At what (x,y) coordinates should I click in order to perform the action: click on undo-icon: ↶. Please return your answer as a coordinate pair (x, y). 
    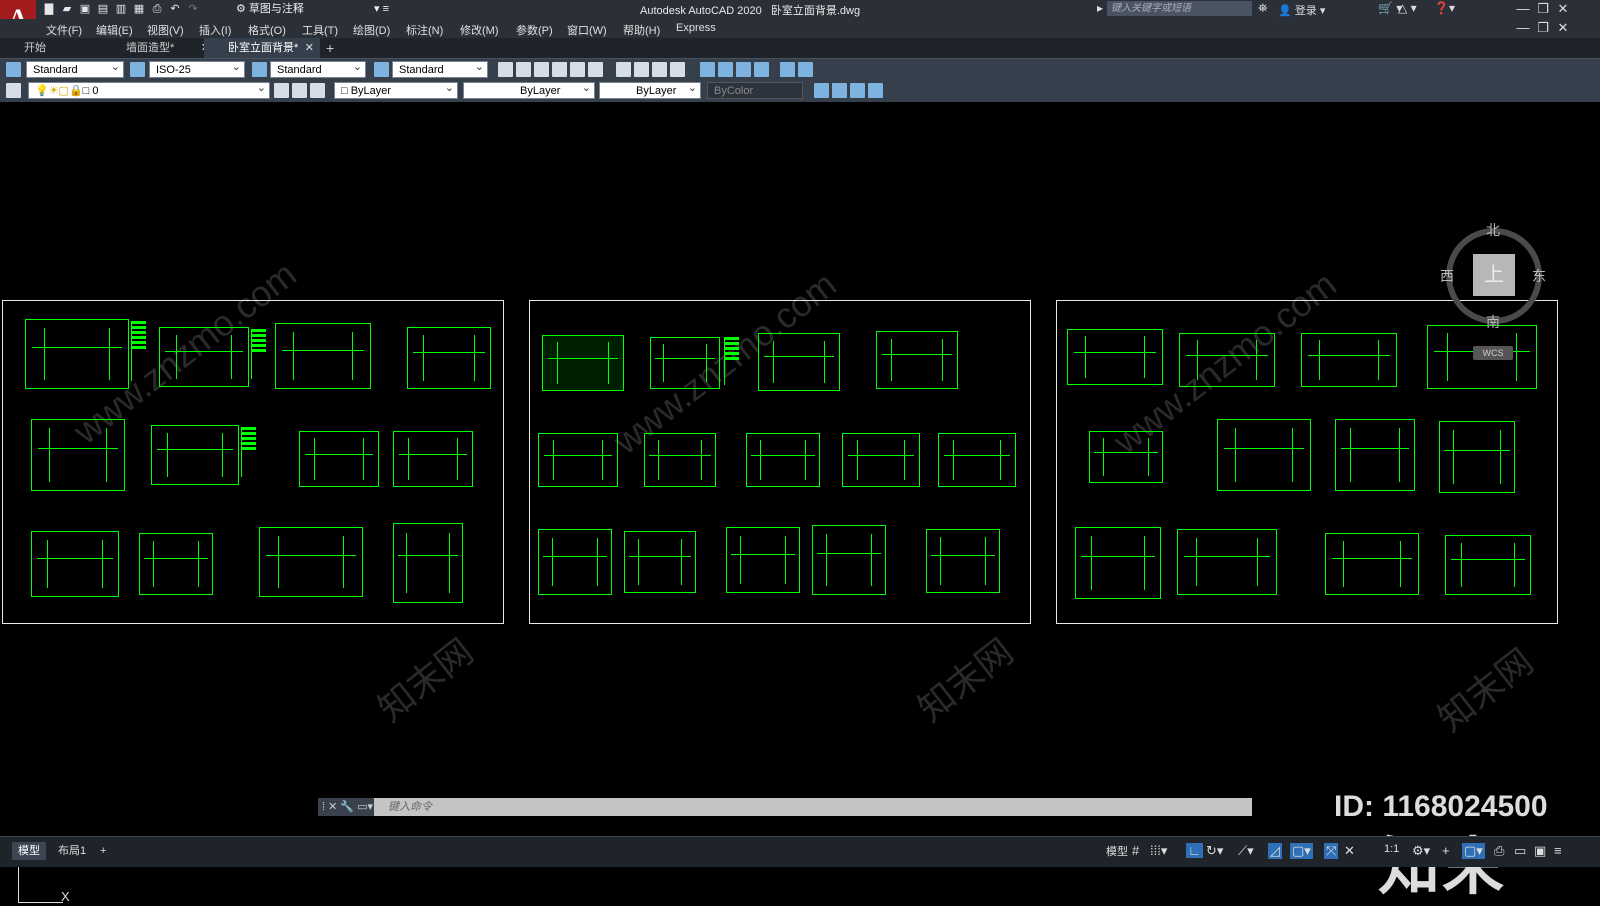
    Looking at the image, I should click on (175, 9).